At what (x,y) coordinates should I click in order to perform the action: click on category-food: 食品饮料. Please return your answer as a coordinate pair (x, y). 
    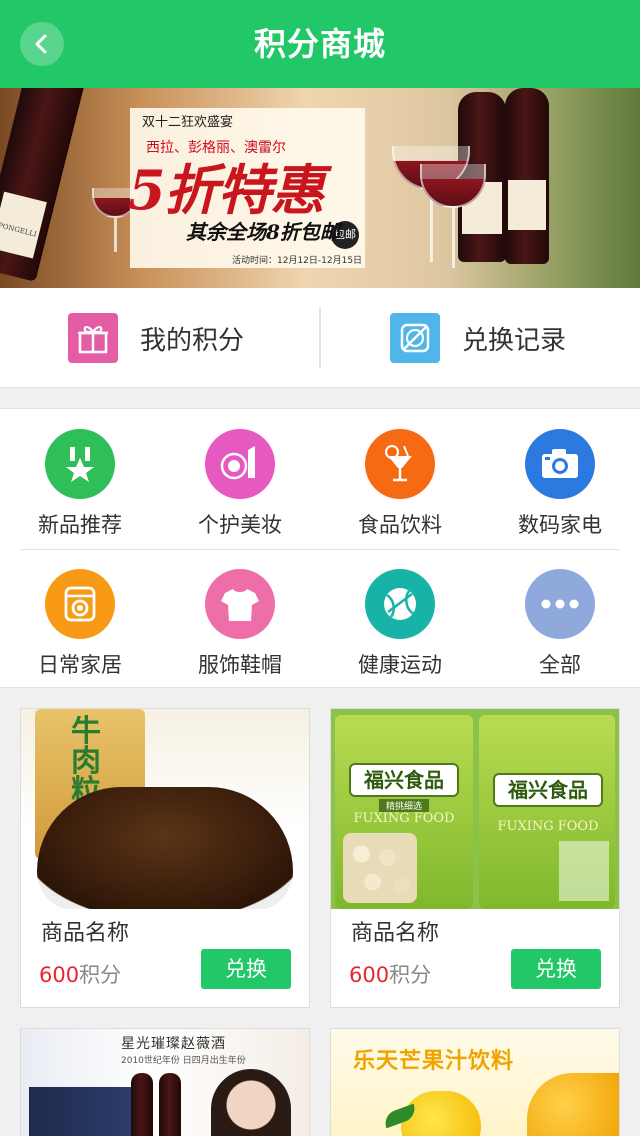
    Looking at the image, I should click on (400, 484).